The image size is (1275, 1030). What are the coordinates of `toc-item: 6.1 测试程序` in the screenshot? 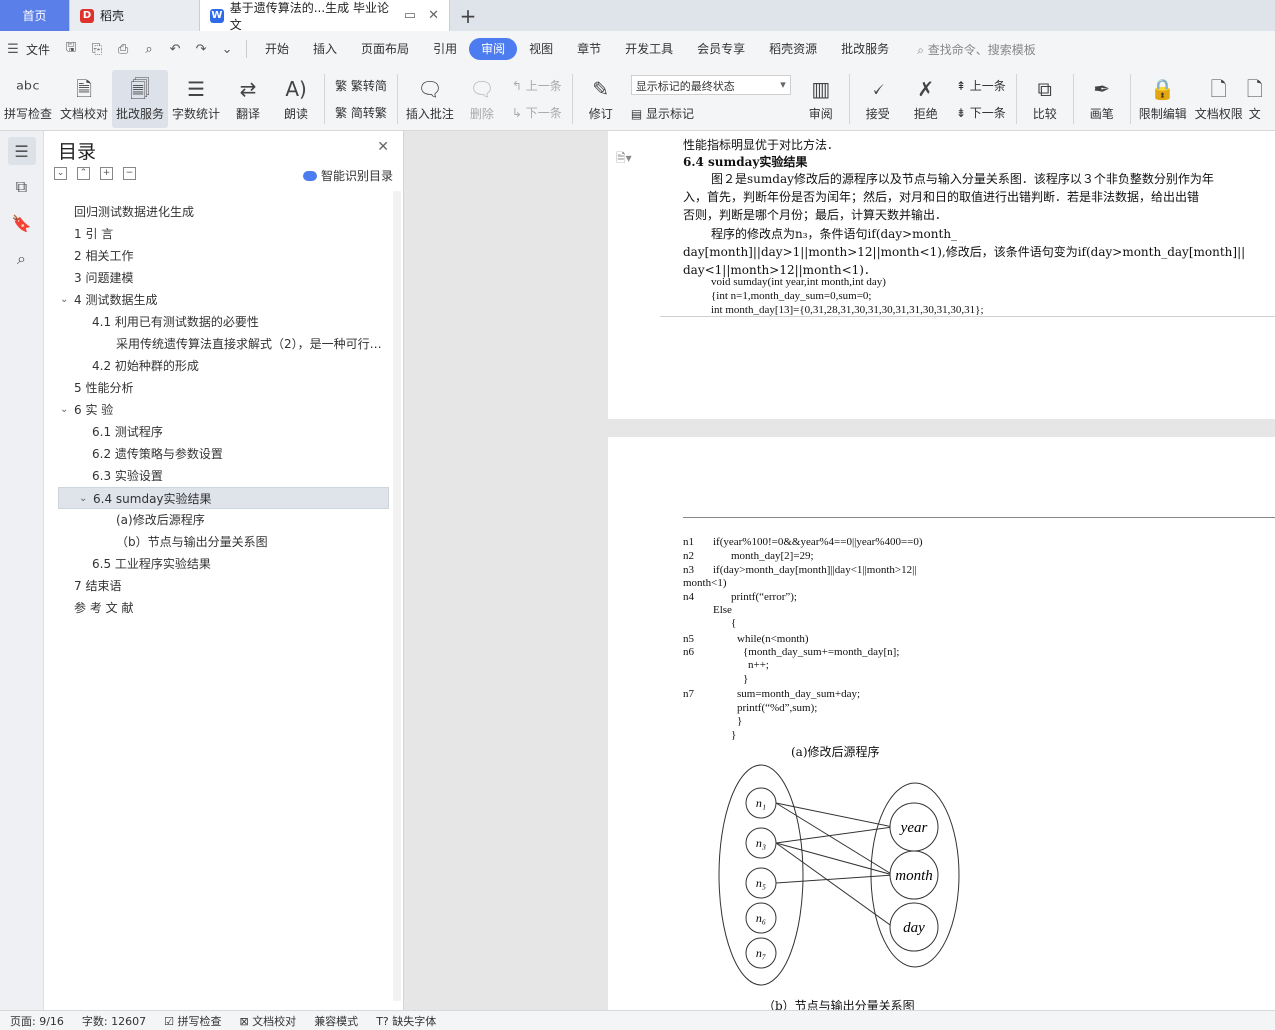 It's located at (223, 432).